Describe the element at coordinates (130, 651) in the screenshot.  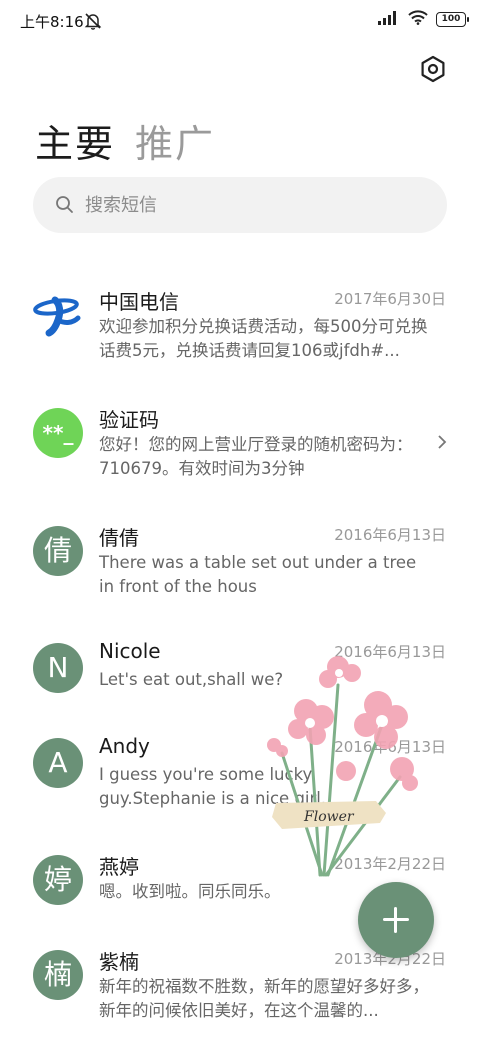
I see `conversation-name: Nicole` at that location.